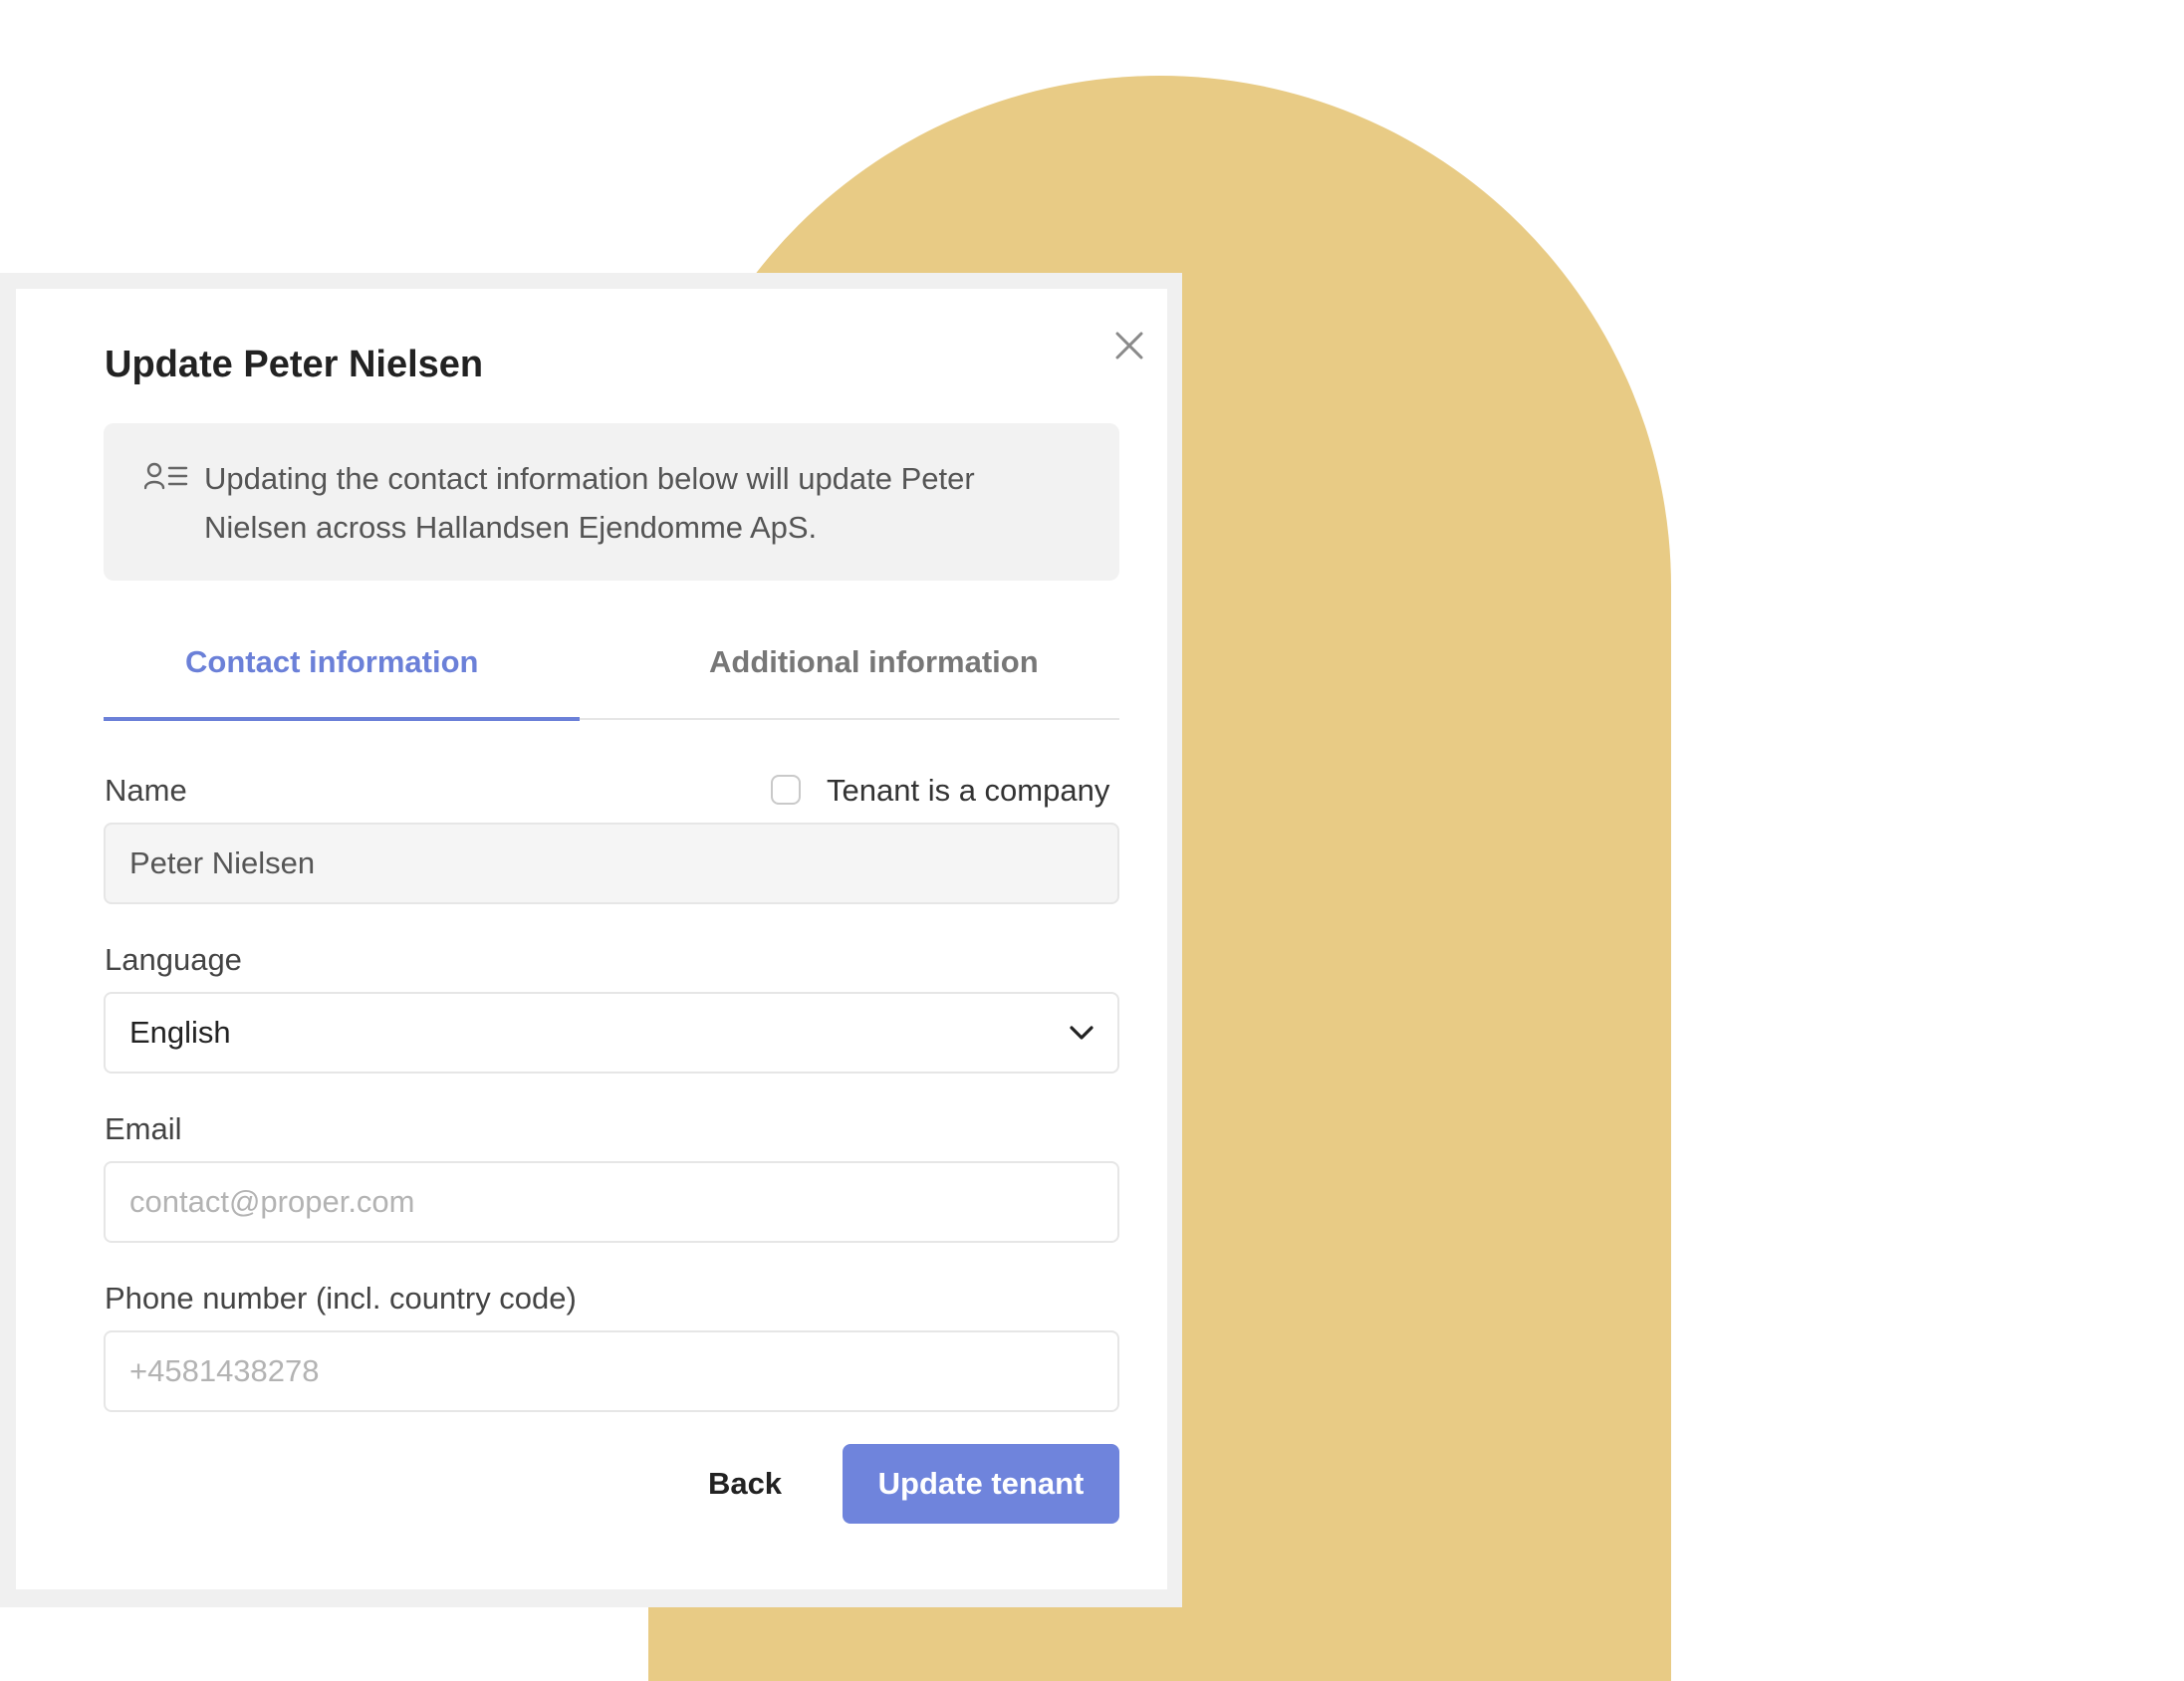  Describe the element at coordinates (981, 1484) in the screenshot. I see `update-tenant-button: Update tenant` at that location.